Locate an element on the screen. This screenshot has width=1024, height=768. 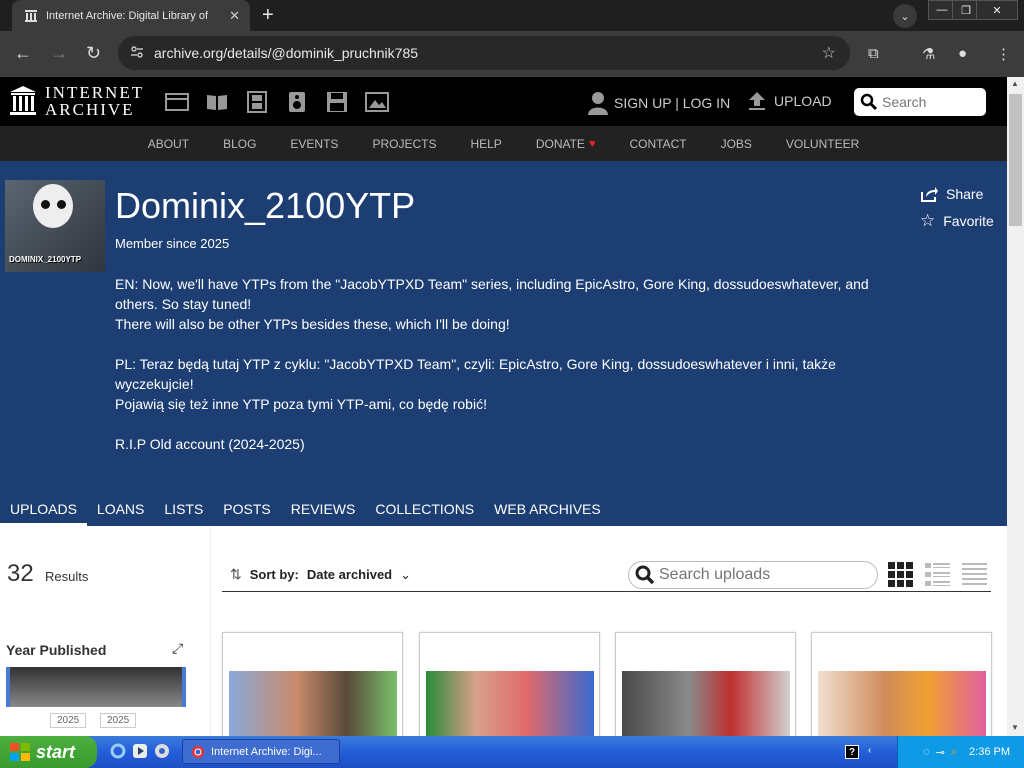
year-histogram-slider is located at coordinates (96, 687).